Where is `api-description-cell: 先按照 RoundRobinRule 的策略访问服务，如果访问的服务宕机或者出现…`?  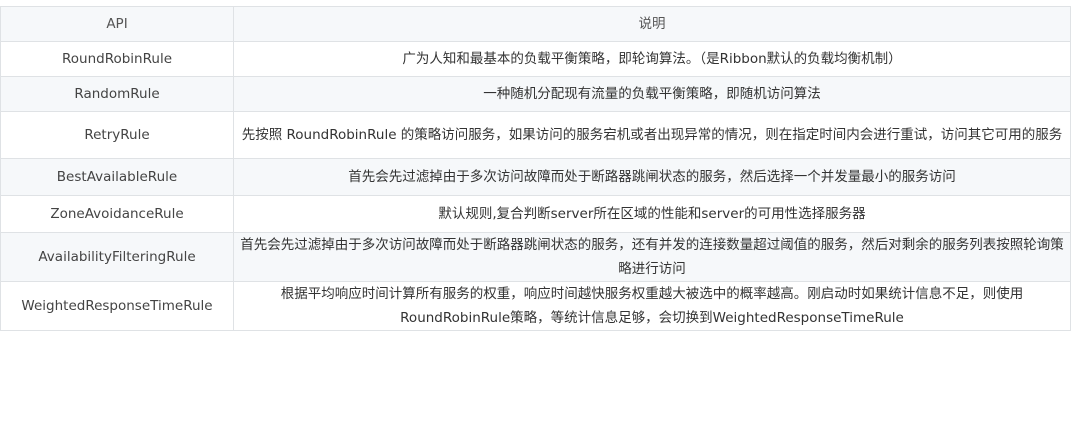 api-description-cell: 先按照 RoundRobinRule 的策略访问服务，如果访问的服务宕机或者出现… is located at coordinates (652, 135).